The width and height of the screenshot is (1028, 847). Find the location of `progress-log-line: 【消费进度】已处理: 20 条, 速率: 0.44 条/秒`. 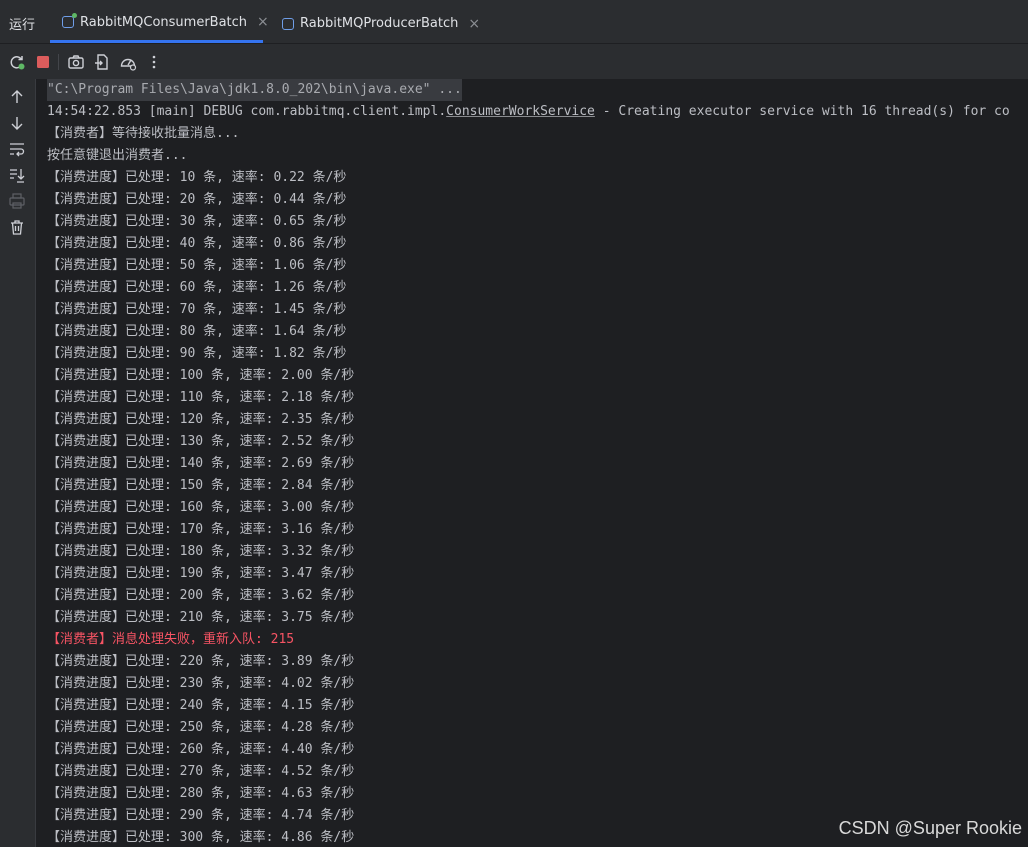

progress-log-line: 【消费进度】已处理: 20 条, 速率: 0.44 条/秒 is located at coordinates (197, 199).